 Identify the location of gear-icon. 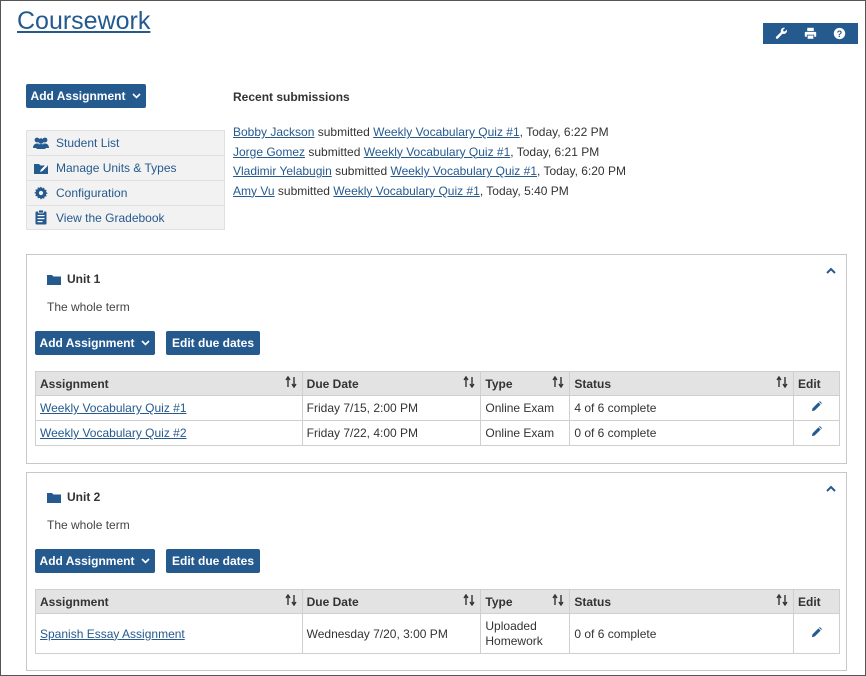
(41, 193).